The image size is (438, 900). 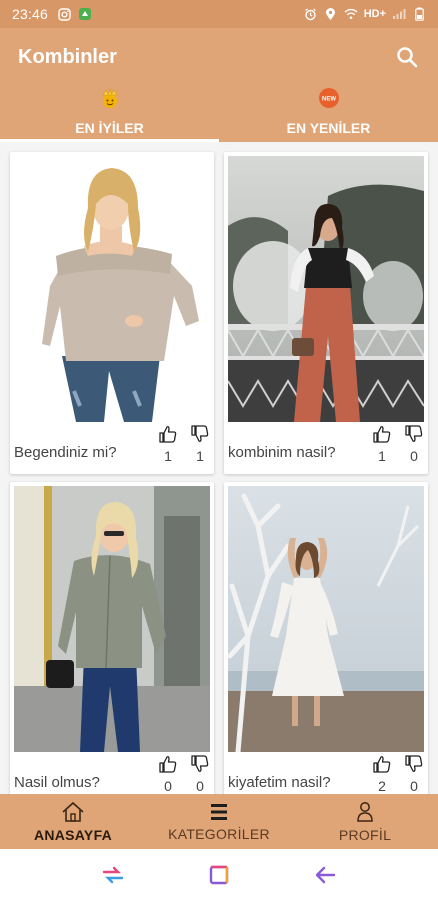 I want to click on tab-en-iyiler-label: EN İYİLER, so click(x=109, y=128).